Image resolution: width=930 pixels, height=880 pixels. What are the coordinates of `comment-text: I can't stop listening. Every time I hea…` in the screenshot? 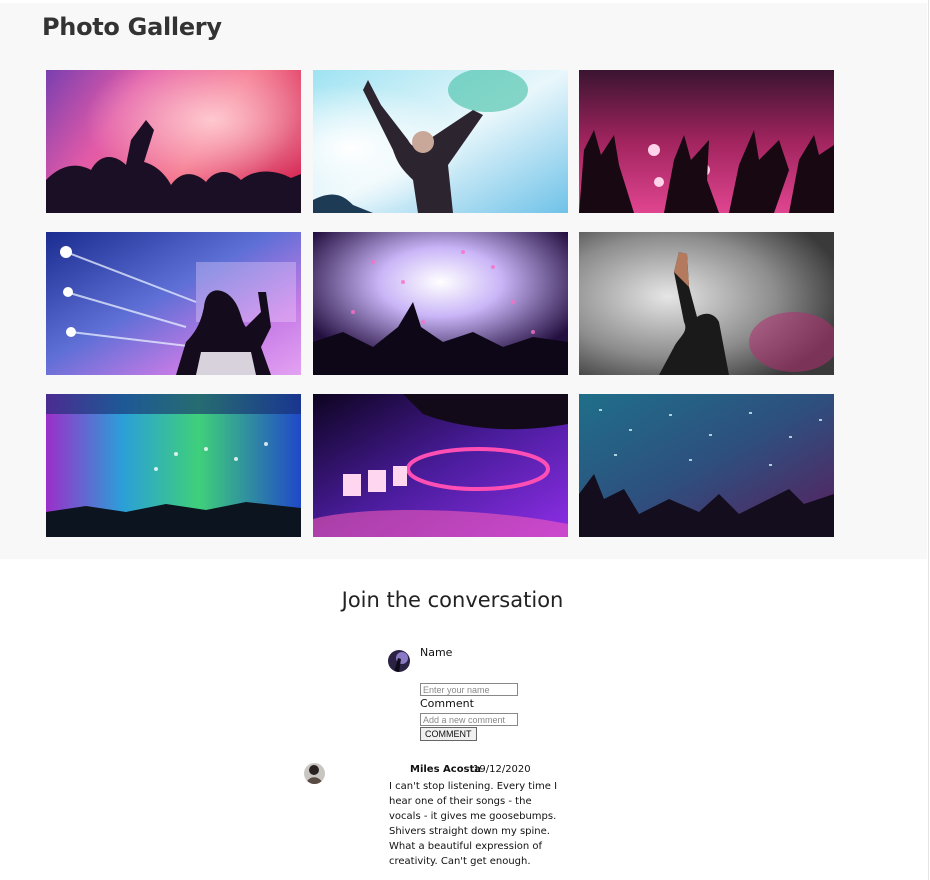 It's located at (473, 824).